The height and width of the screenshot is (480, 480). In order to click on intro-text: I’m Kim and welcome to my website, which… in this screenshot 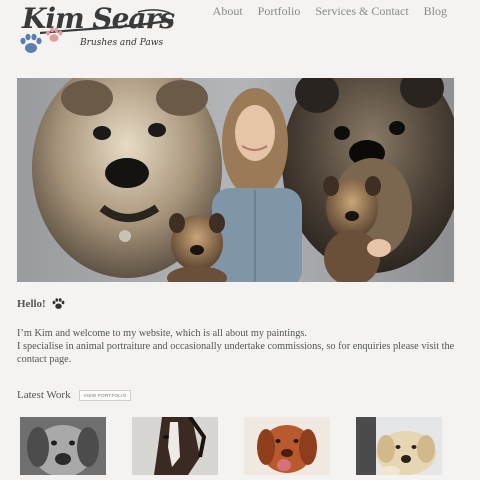, I will do `click(237, 346)`.